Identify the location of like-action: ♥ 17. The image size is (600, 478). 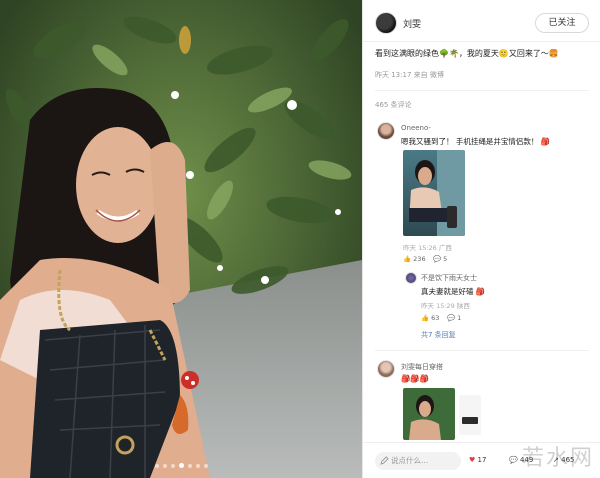
(477, 460).